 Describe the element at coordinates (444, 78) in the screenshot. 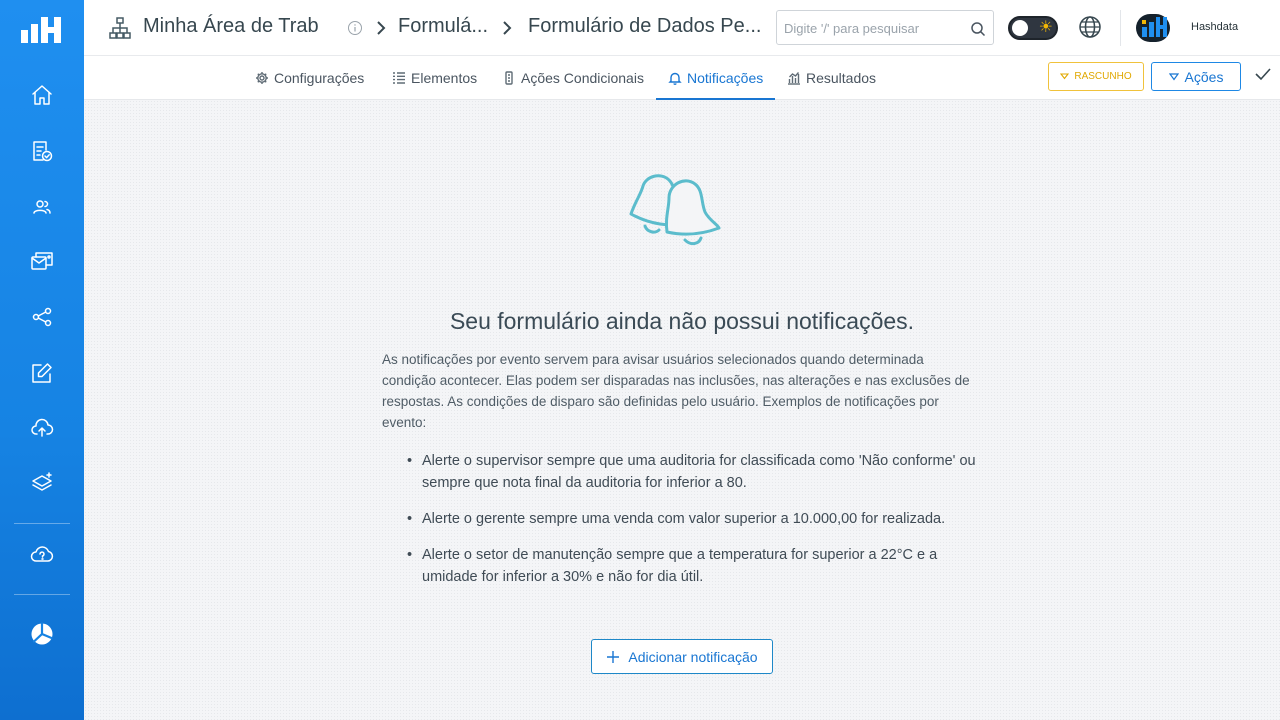

I see `tab-label: Elementos` at that location.